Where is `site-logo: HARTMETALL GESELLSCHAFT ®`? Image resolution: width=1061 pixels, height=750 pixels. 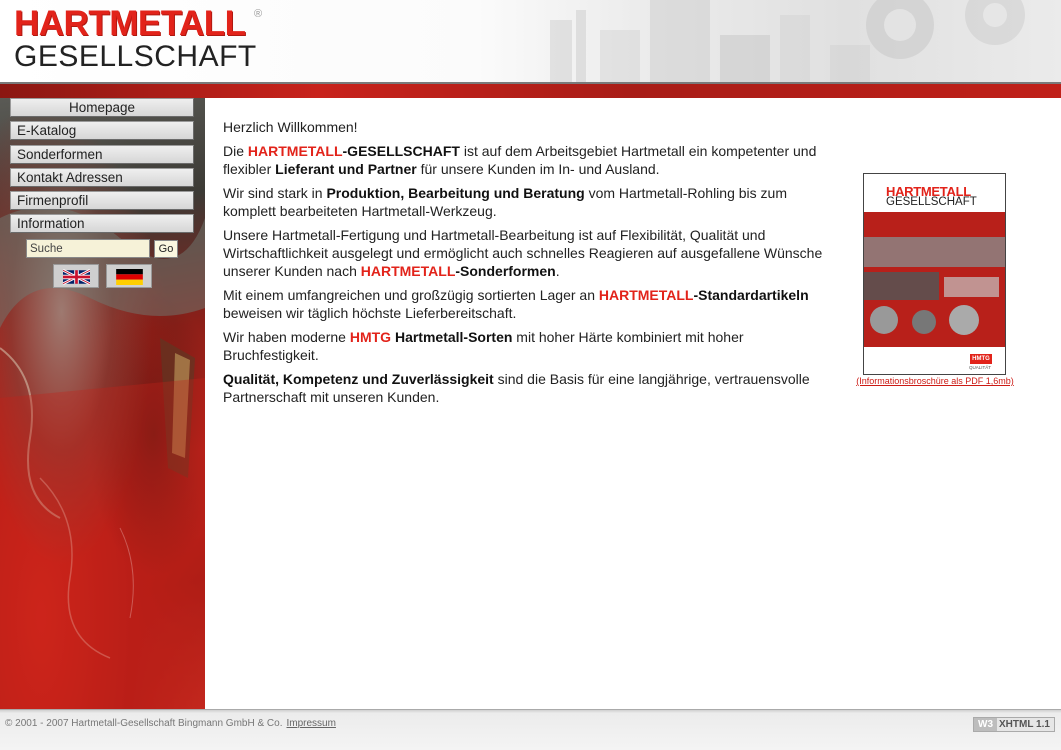 site-logo: HARTMETALL GESELLSCHAFT ® is located at coordinates (138, 38).